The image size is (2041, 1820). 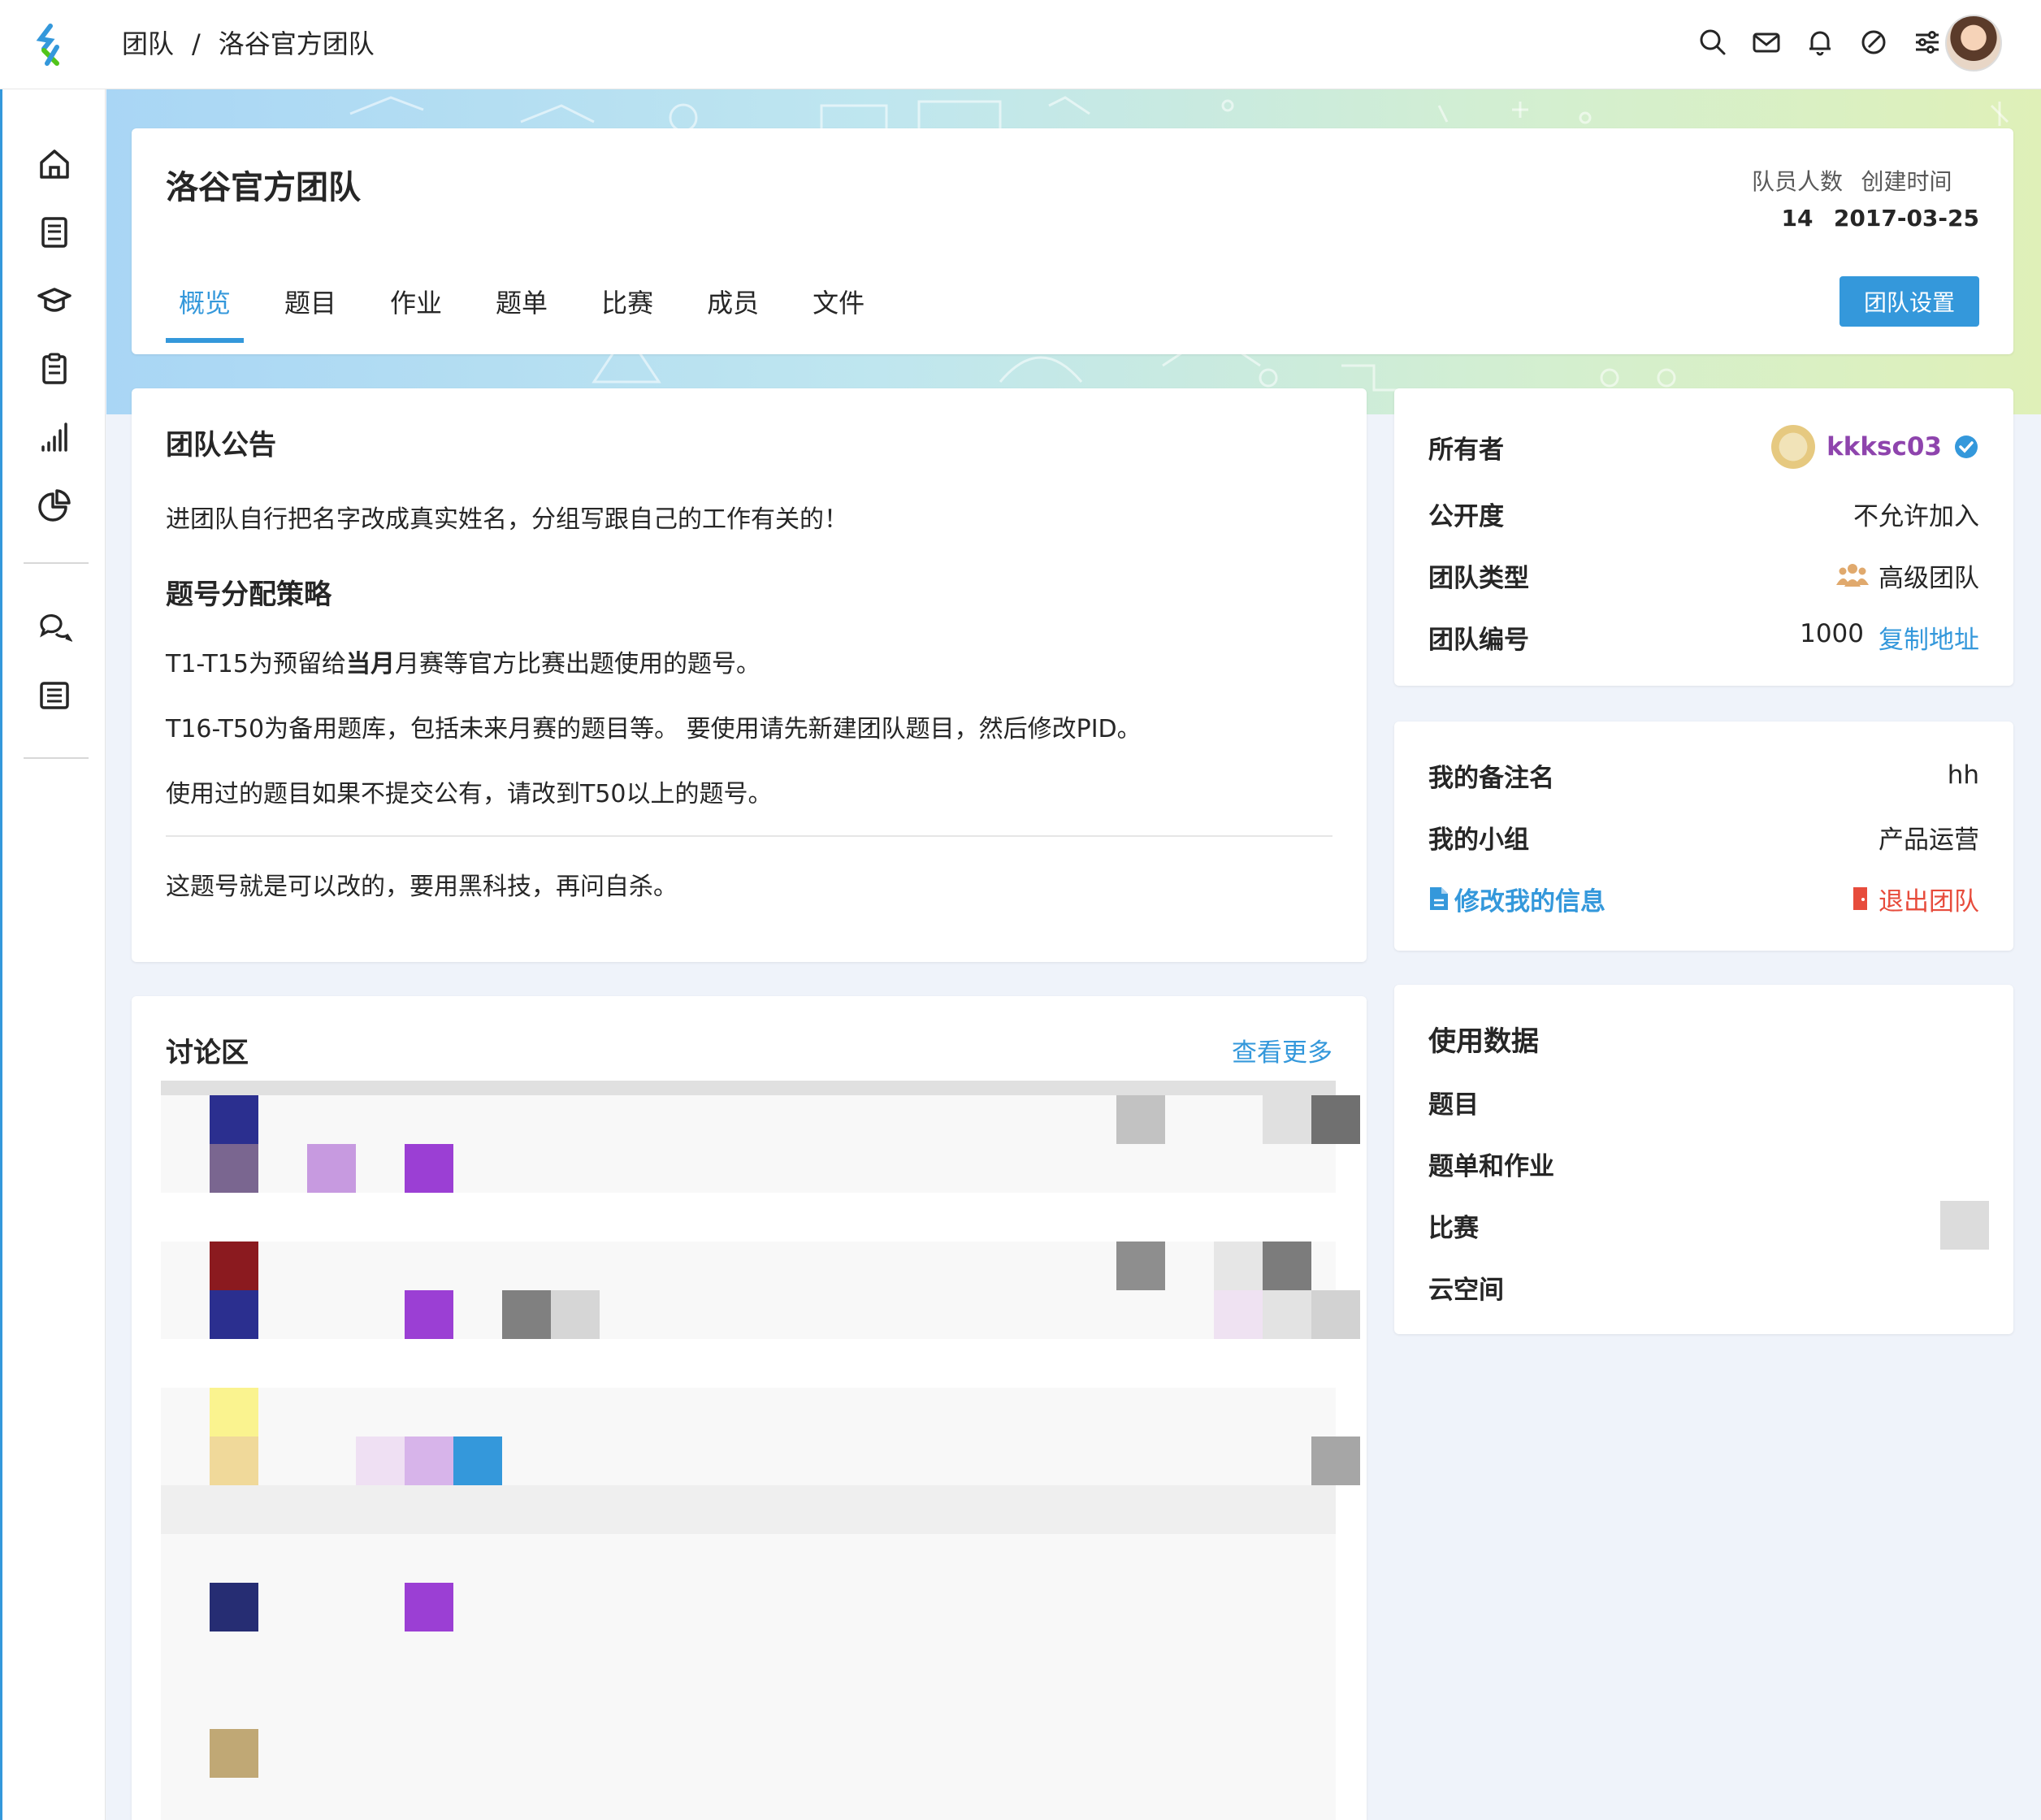 What do you see at coordinates (1466, 1290) in the screenshot?
I see `usage-cloud-label: 云空间` at bounding box center [1466, 1290].